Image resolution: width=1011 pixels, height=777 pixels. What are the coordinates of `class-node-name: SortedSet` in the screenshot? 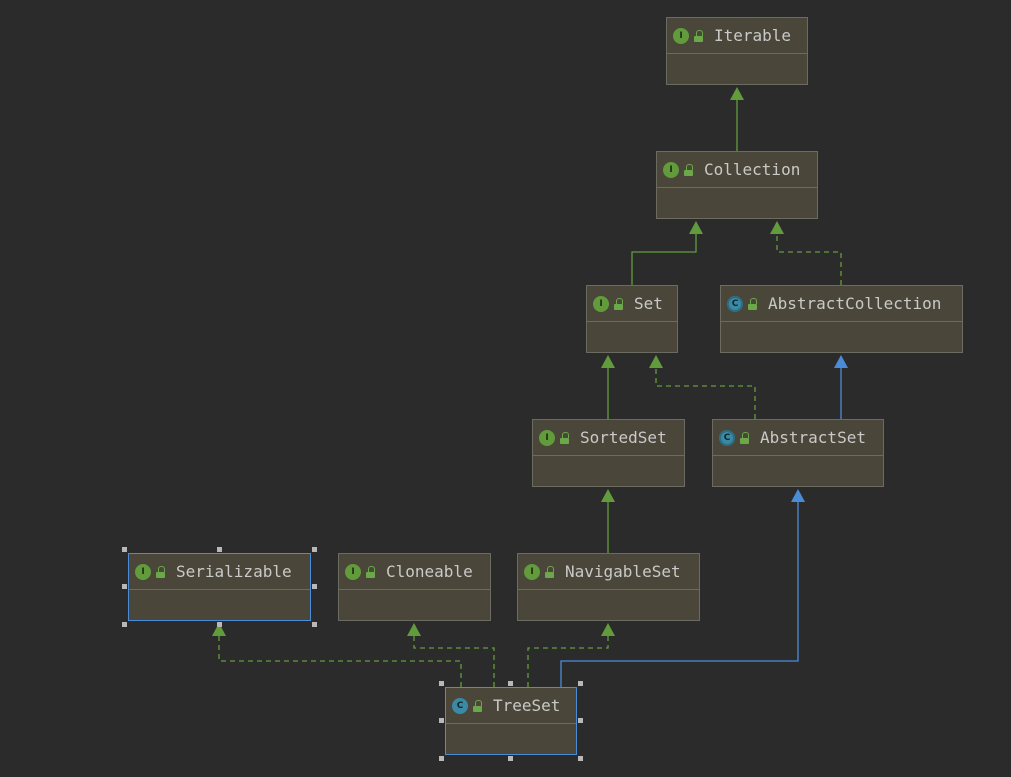 It's located at (623, 437).